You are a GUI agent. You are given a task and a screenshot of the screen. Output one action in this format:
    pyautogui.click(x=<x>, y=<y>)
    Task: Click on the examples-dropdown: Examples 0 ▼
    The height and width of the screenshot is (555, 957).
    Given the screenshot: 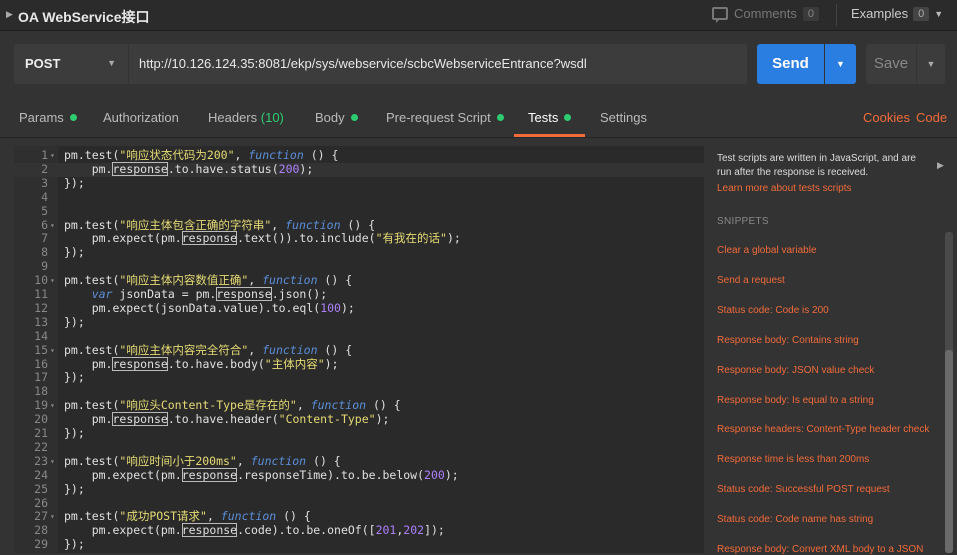 What is the action you would take?
    pyautogui.click(x=897, y=13)
    